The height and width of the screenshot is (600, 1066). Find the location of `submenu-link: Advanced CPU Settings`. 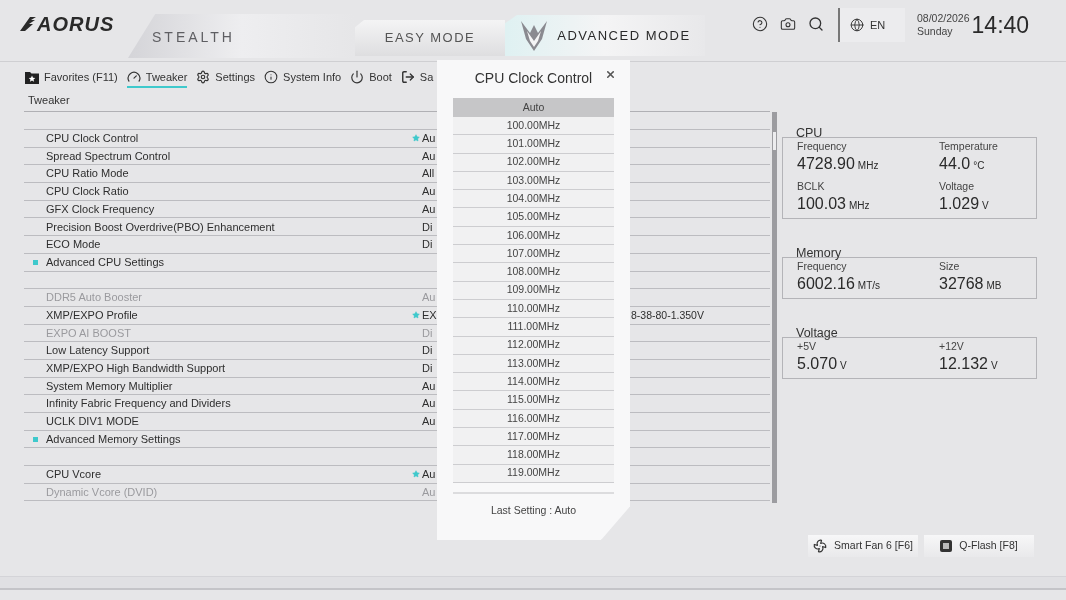

submenu-link: Advanced CPU Settings is located at coordinates (105, 262).